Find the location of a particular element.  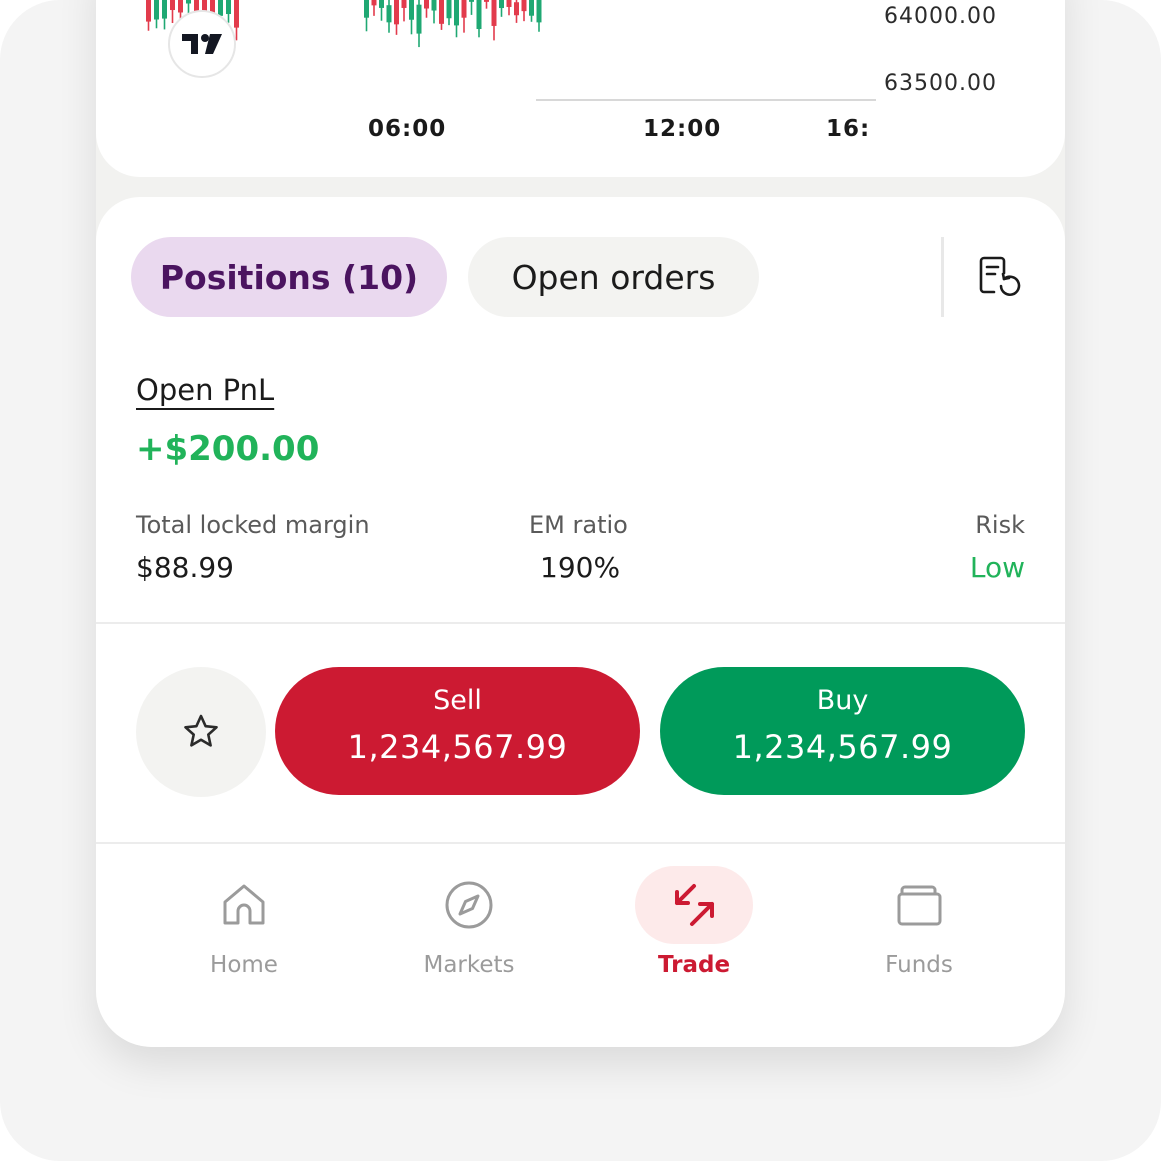

time-axis-label-0600: 06:00 is located at coordinates (407, 129).